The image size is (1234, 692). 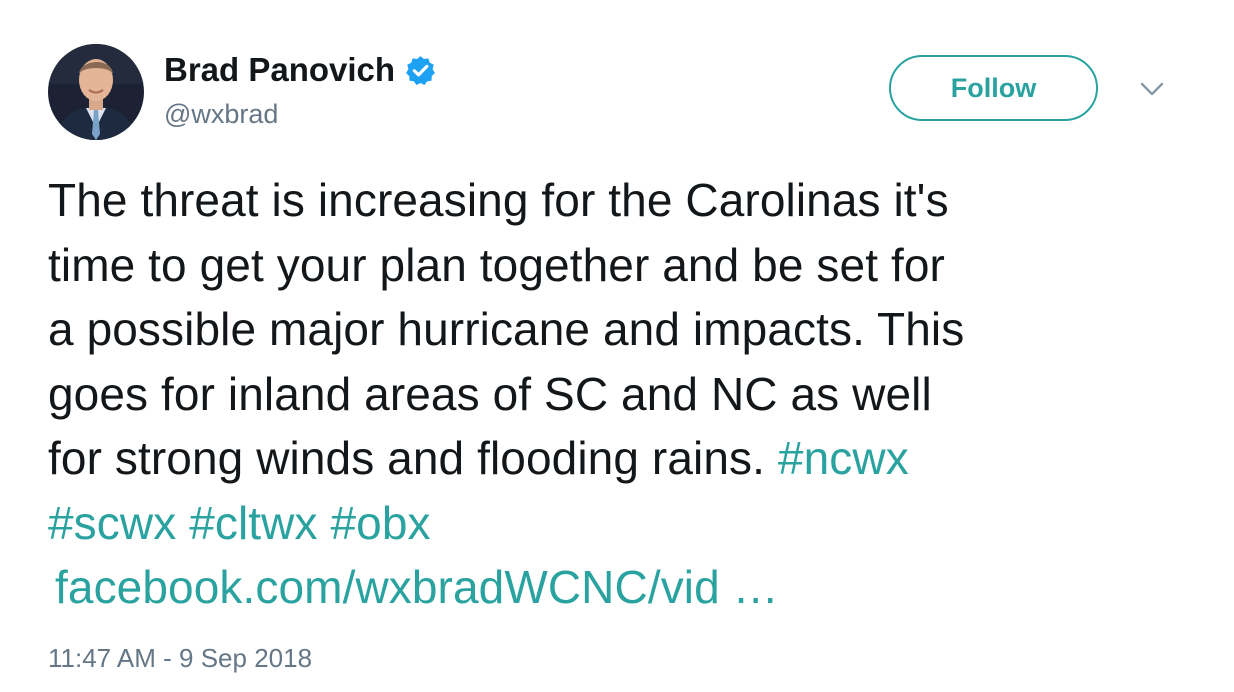 What do you see at coordinates (221, 114) in the screenshot?
I see `user-handle: @wxbrad` at bounding box center [221, 114].